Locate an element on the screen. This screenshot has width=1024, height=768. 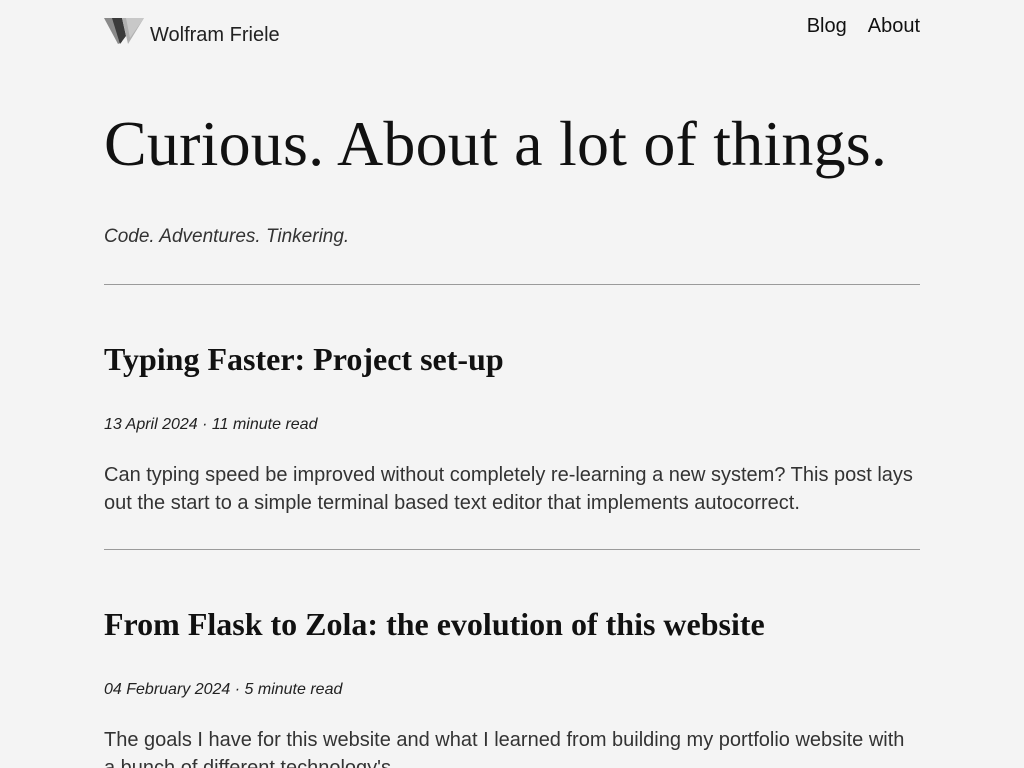
top-nav: Blog About is located at coordinates (863, 26).